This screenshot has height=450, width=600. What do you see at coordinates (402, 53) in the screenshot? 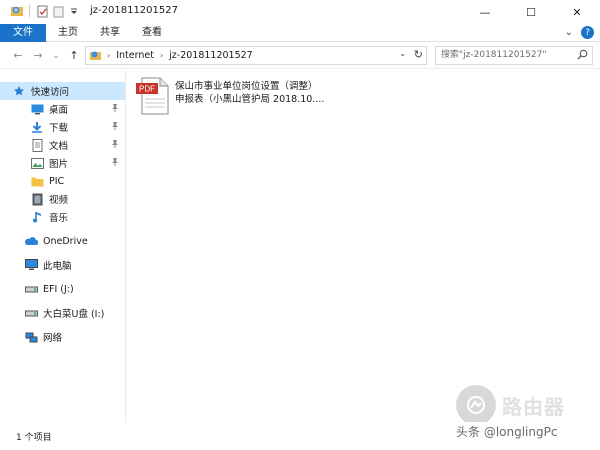
I see `address-dropdown-icon: ⌄` at bounding box center [402, 53].